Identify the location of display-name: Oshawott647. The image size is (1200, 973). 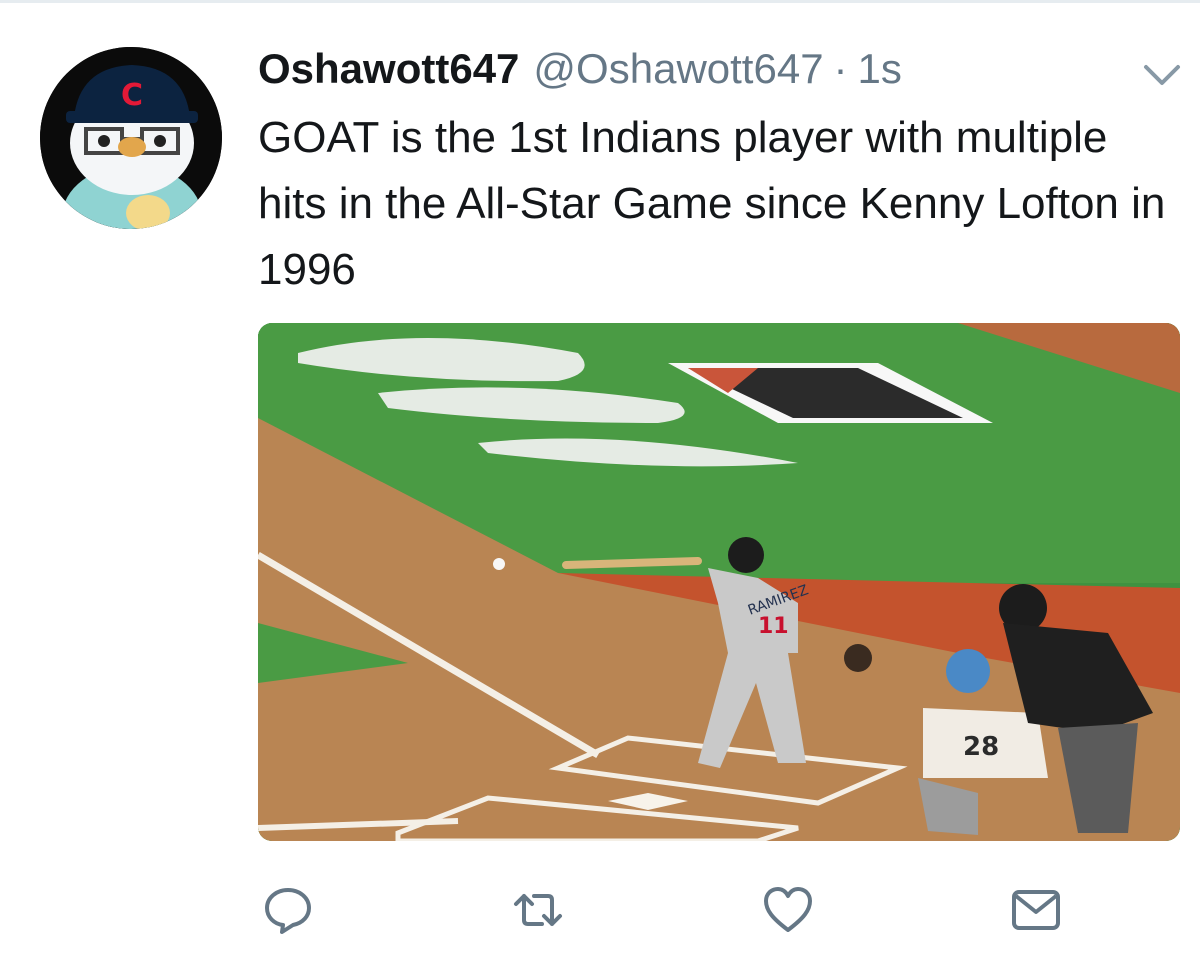
(388, 69).